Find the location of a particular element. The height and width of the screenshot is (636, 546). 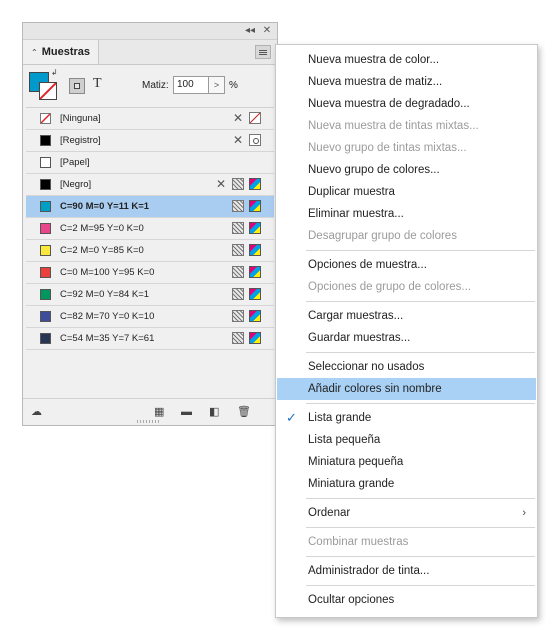

swatch-label: C=92 M=0 Y=84 K=1 is located at coordinates (105, 294).